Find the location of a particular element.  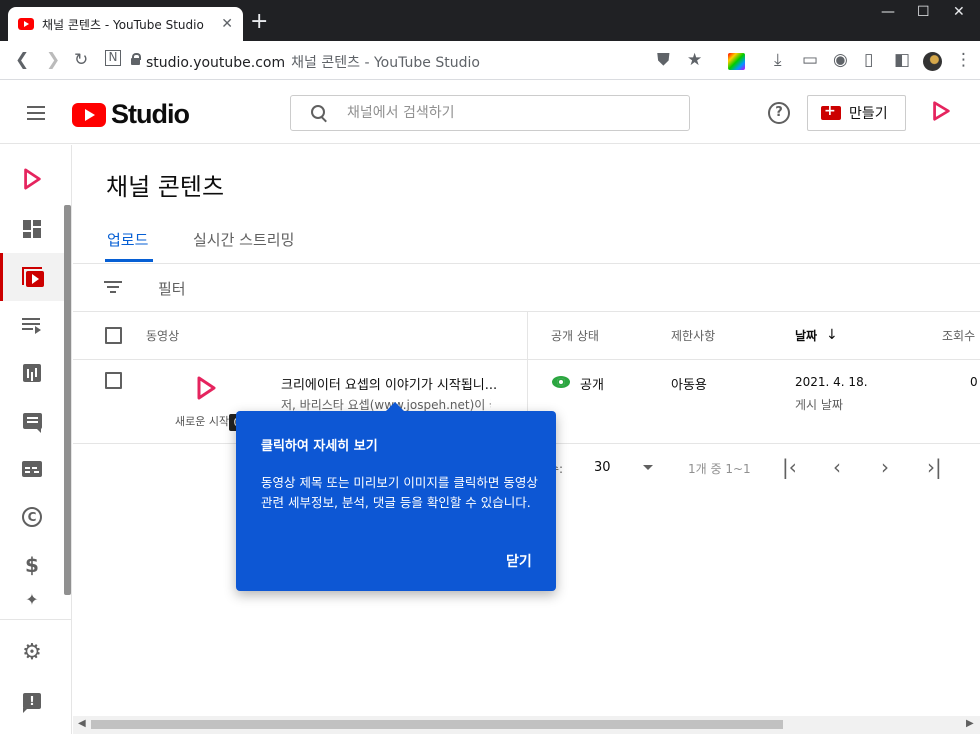

studio-header: Studio ? 만들기 is located at coordinates (490, 112).